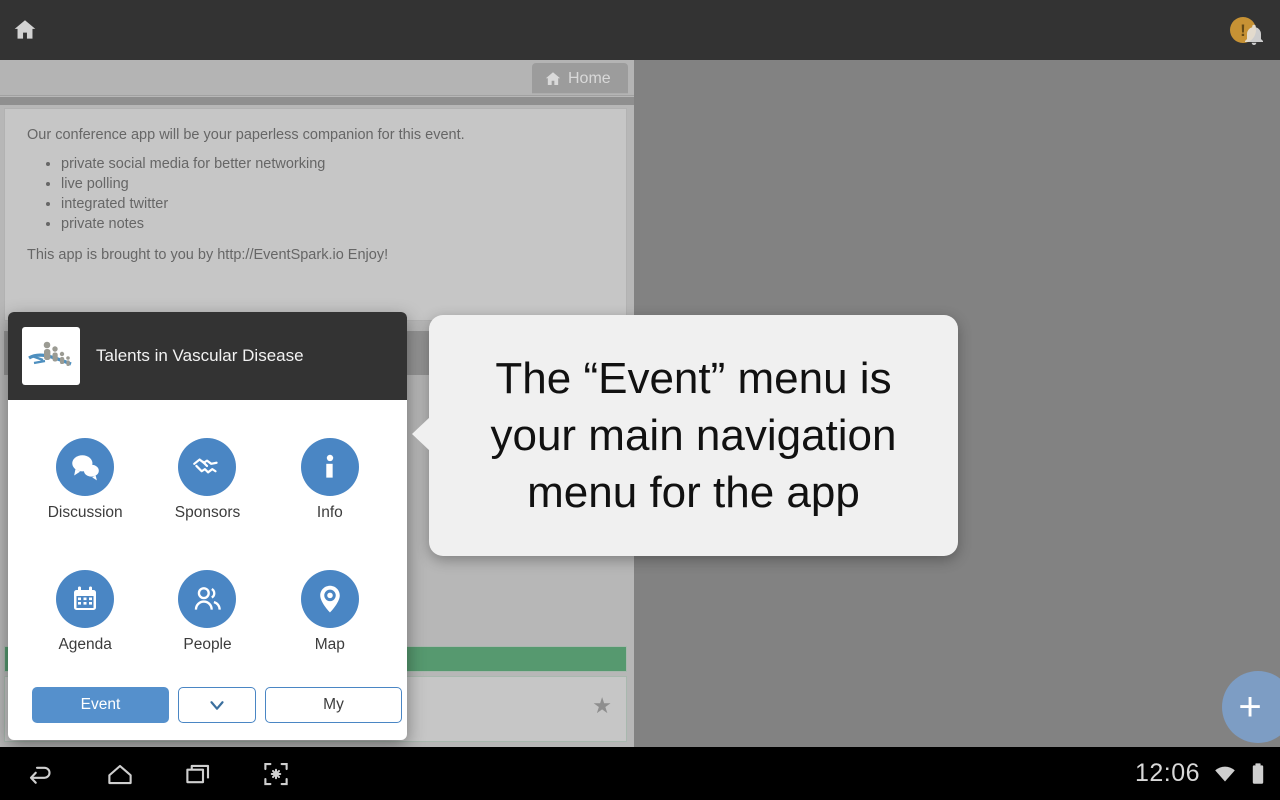 This screenshot has width=1280, height=800. What do you see at coordinates (640, 773) in the screenshot?
I see `system-navigation-bar: 12:06` at bounding box center [640, 773].